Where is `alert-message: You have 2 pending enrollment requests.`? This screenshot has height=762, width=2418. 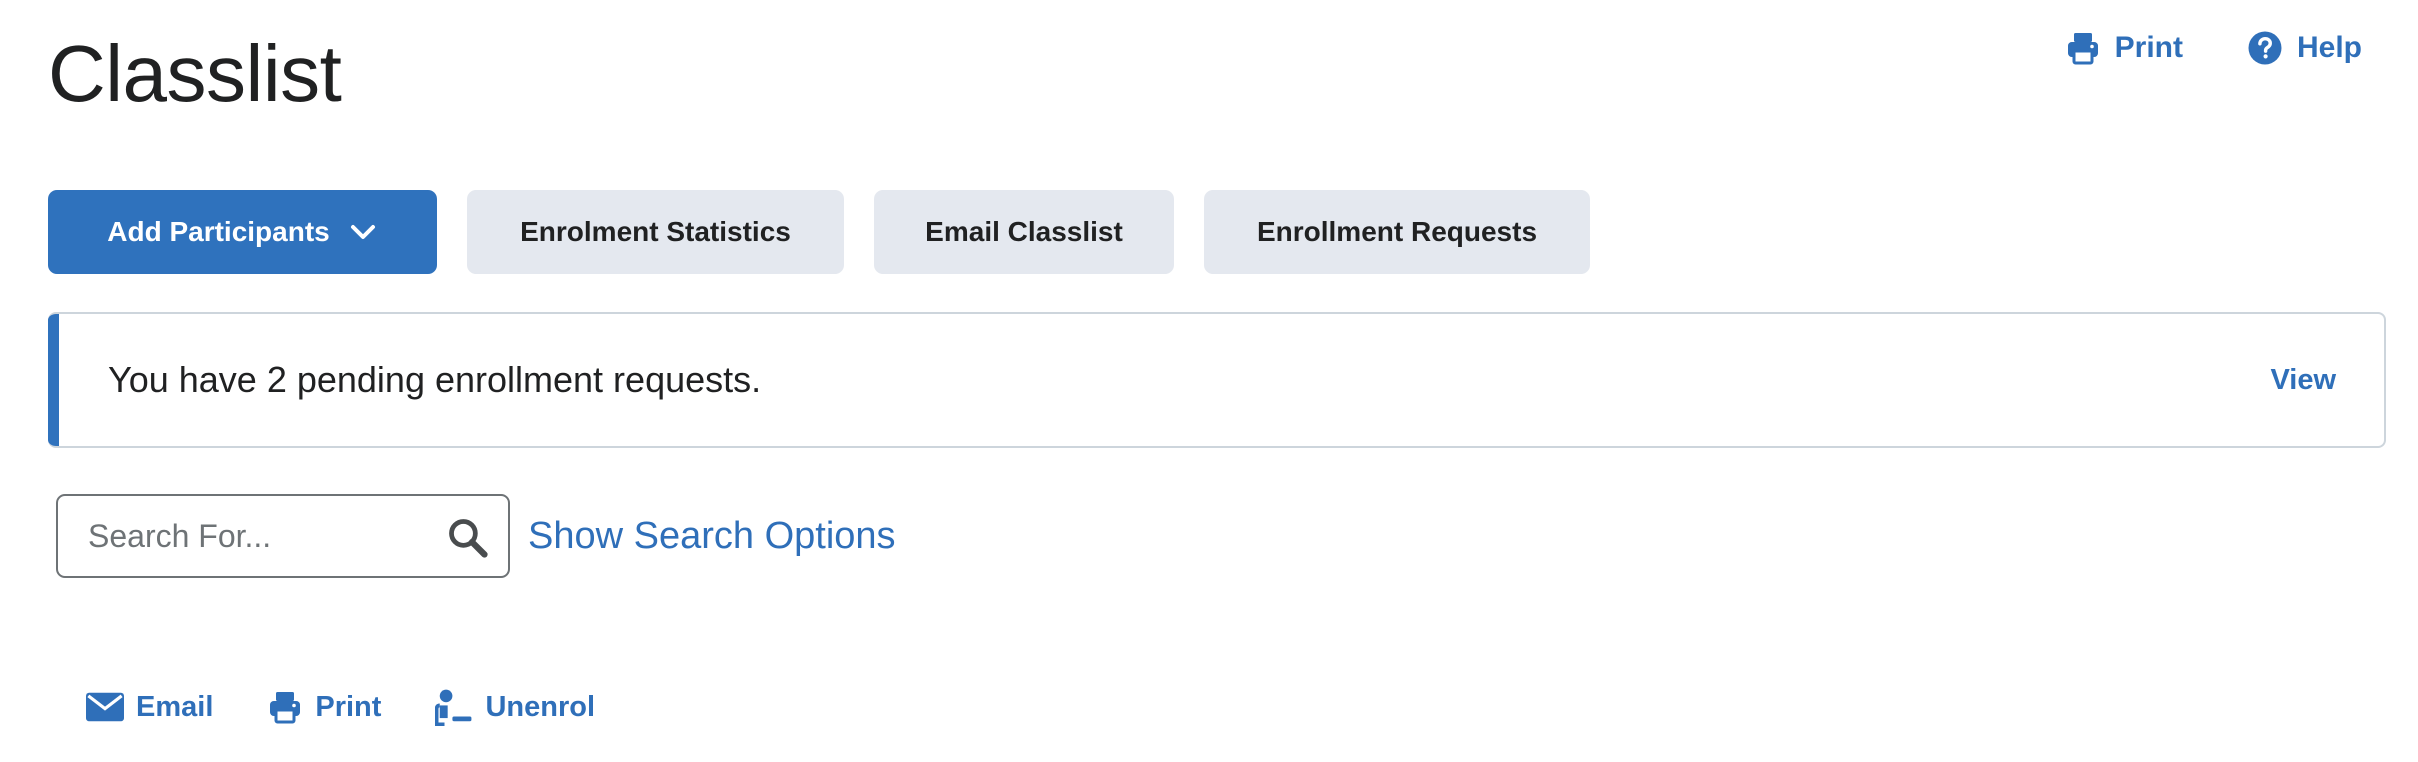
alert-message: You have 2 pending enrollment requests. is located at coordinates (435, 379).